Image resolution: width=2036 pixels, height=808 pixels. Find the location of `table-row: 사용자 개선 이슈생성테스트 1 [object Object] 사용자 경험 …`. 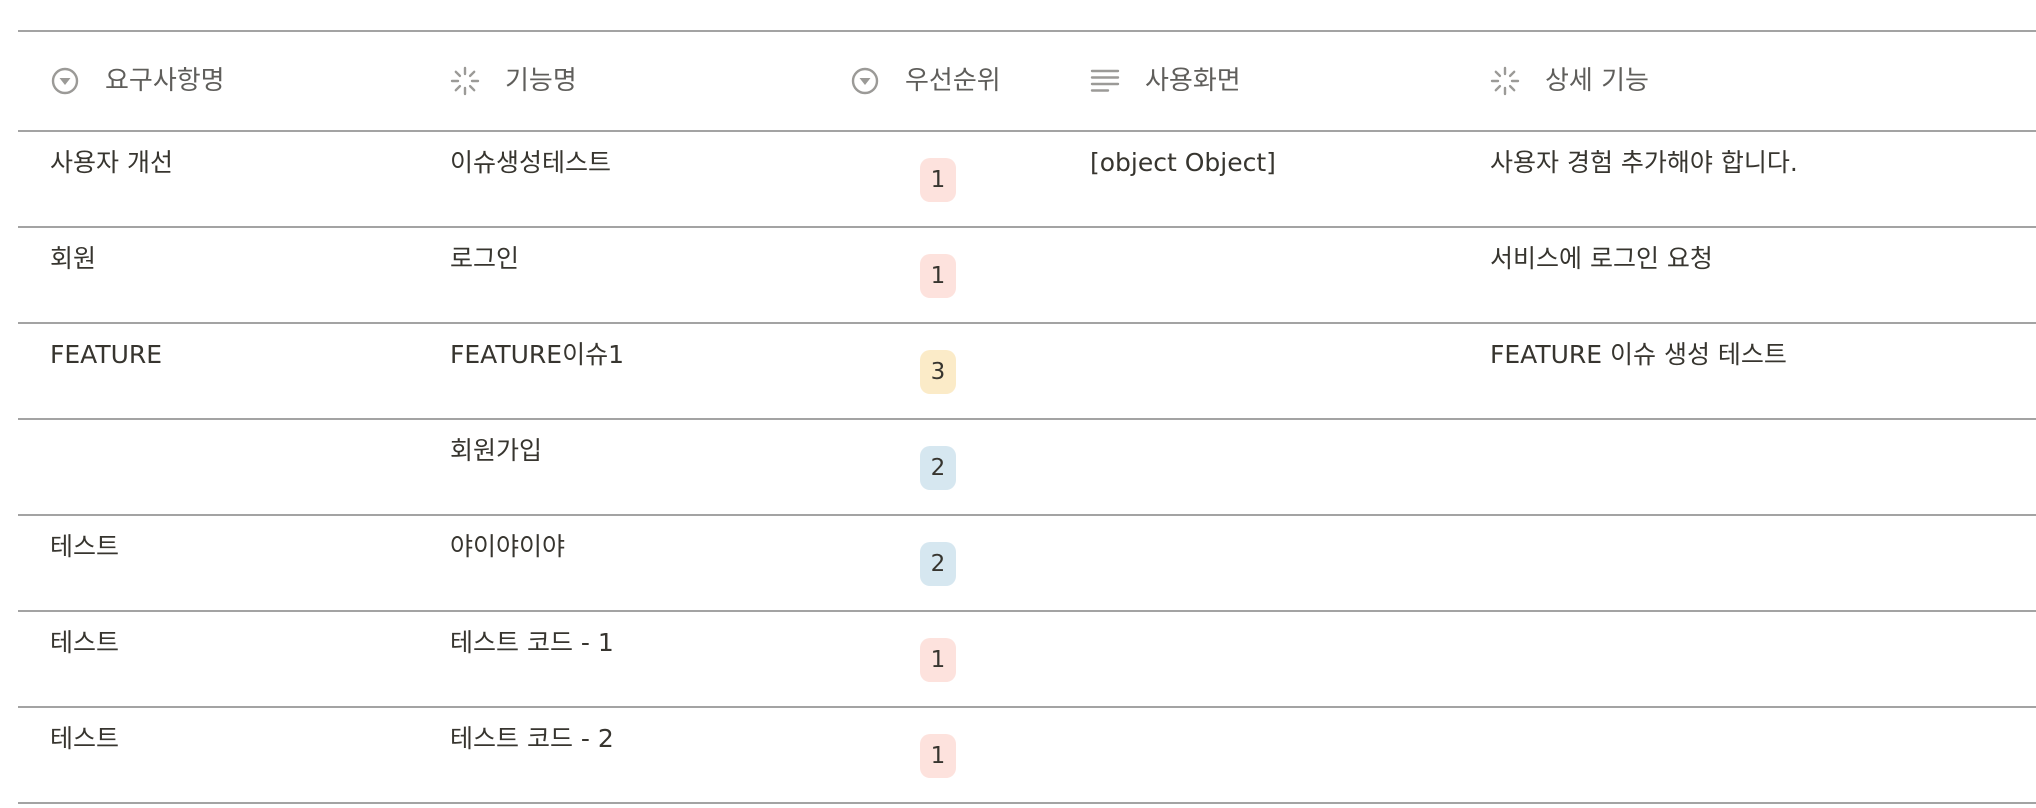

table-row: 사용자 개선 이슈생성테스트 1 [object Object] 사용자 경험 … is located at coordinates (1027, 180).